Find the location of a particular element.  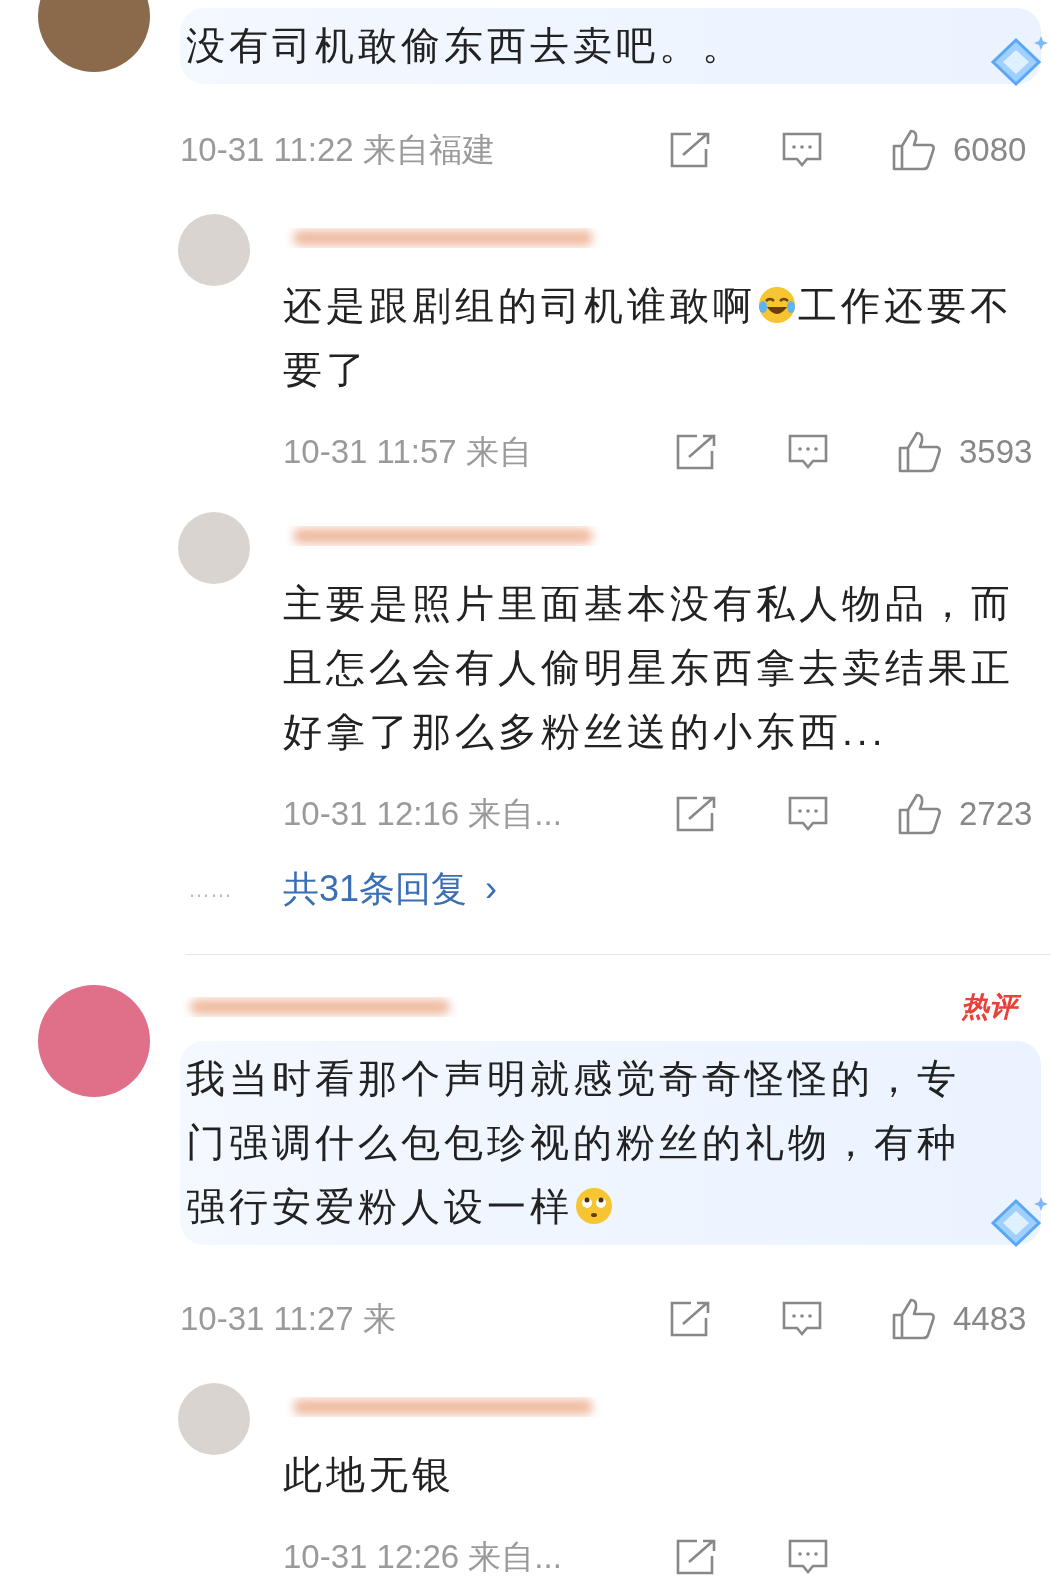

comment-time: 10-31 11:57 来自 is located at coordinates (408, 452).